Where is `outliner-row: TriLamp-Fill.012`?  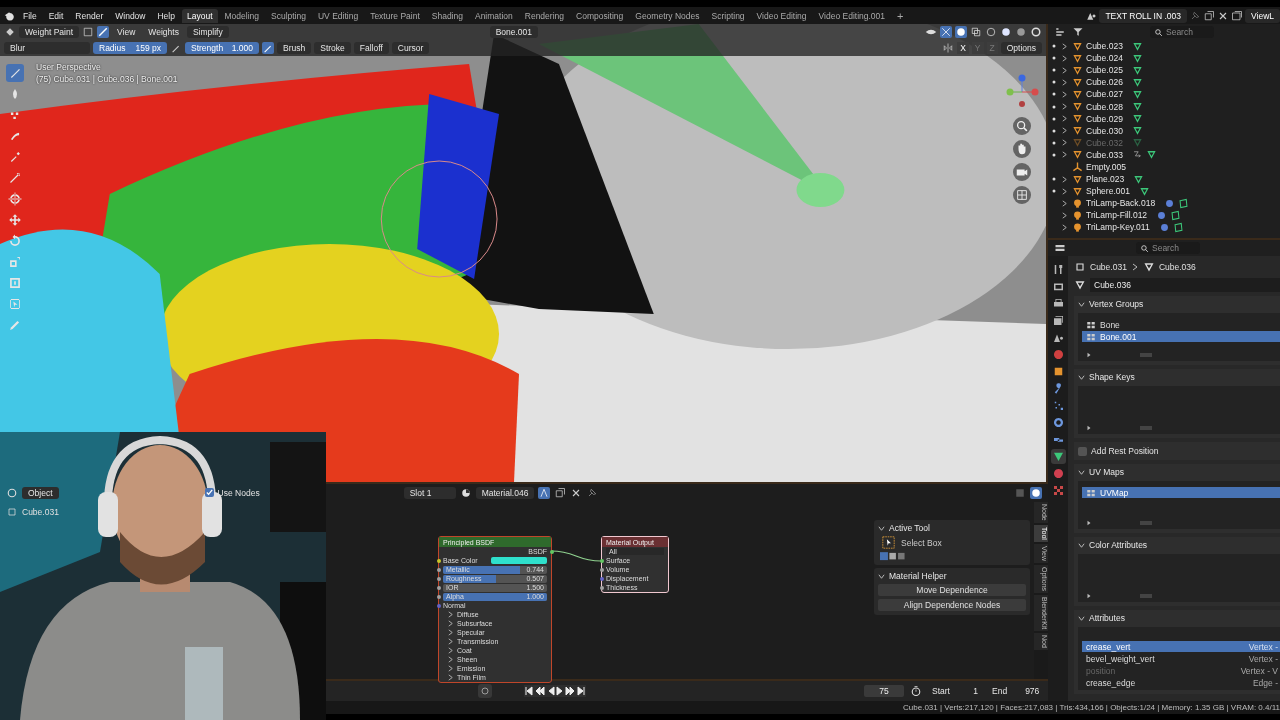
outliner-row: TriLamp-Fill.012 is located at coordinates (1164, 215).